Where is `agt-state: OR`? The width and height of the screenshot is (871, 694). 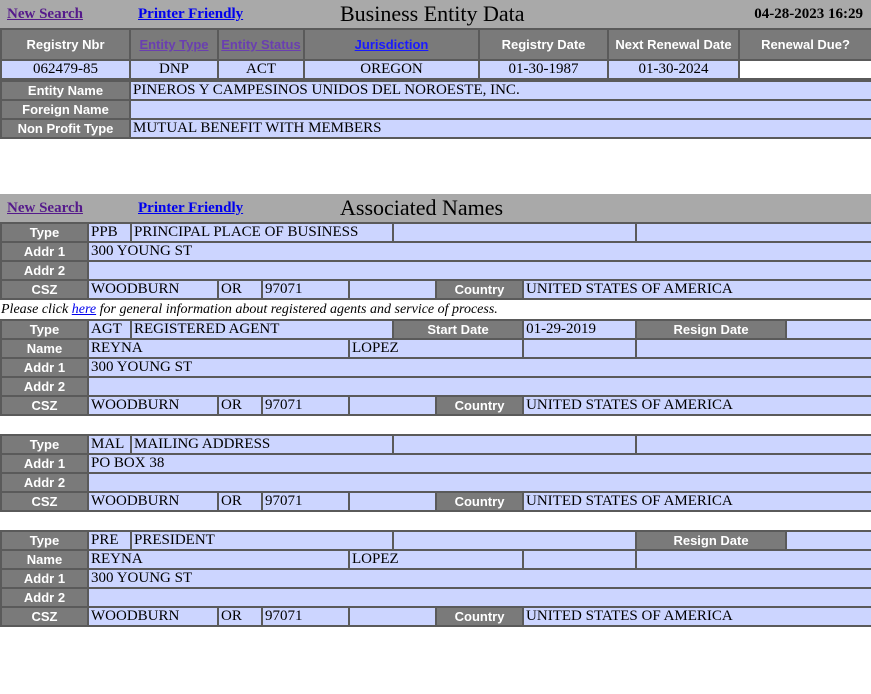
agt-state: OR is located at coordinates (240, 405).